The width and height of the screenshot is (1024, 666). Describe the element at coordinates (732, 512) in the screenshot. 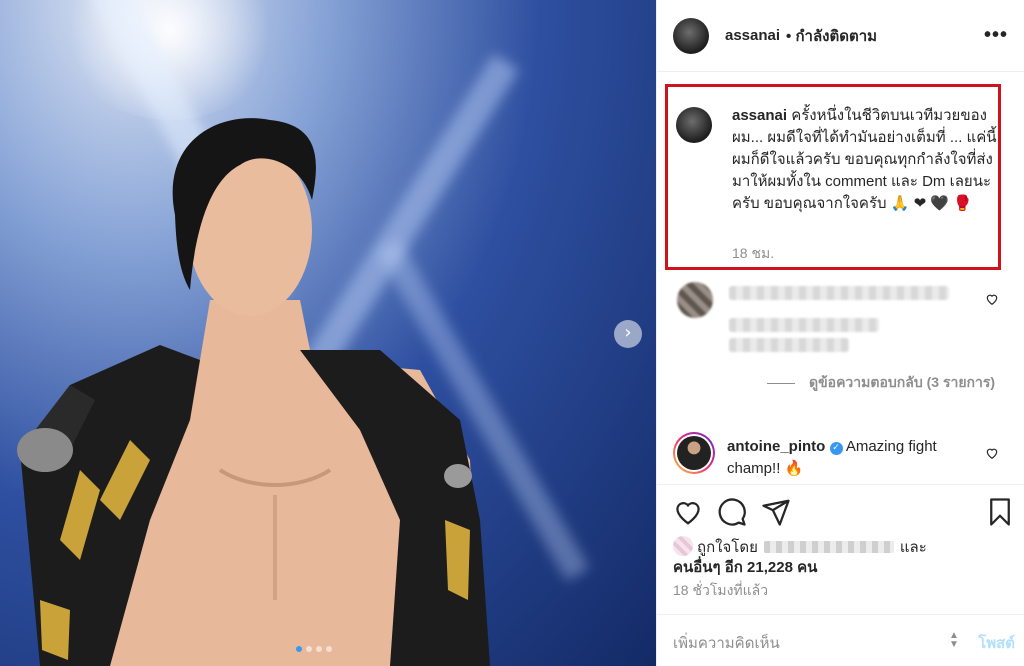

I see `comment-bubble-icon` at that location.